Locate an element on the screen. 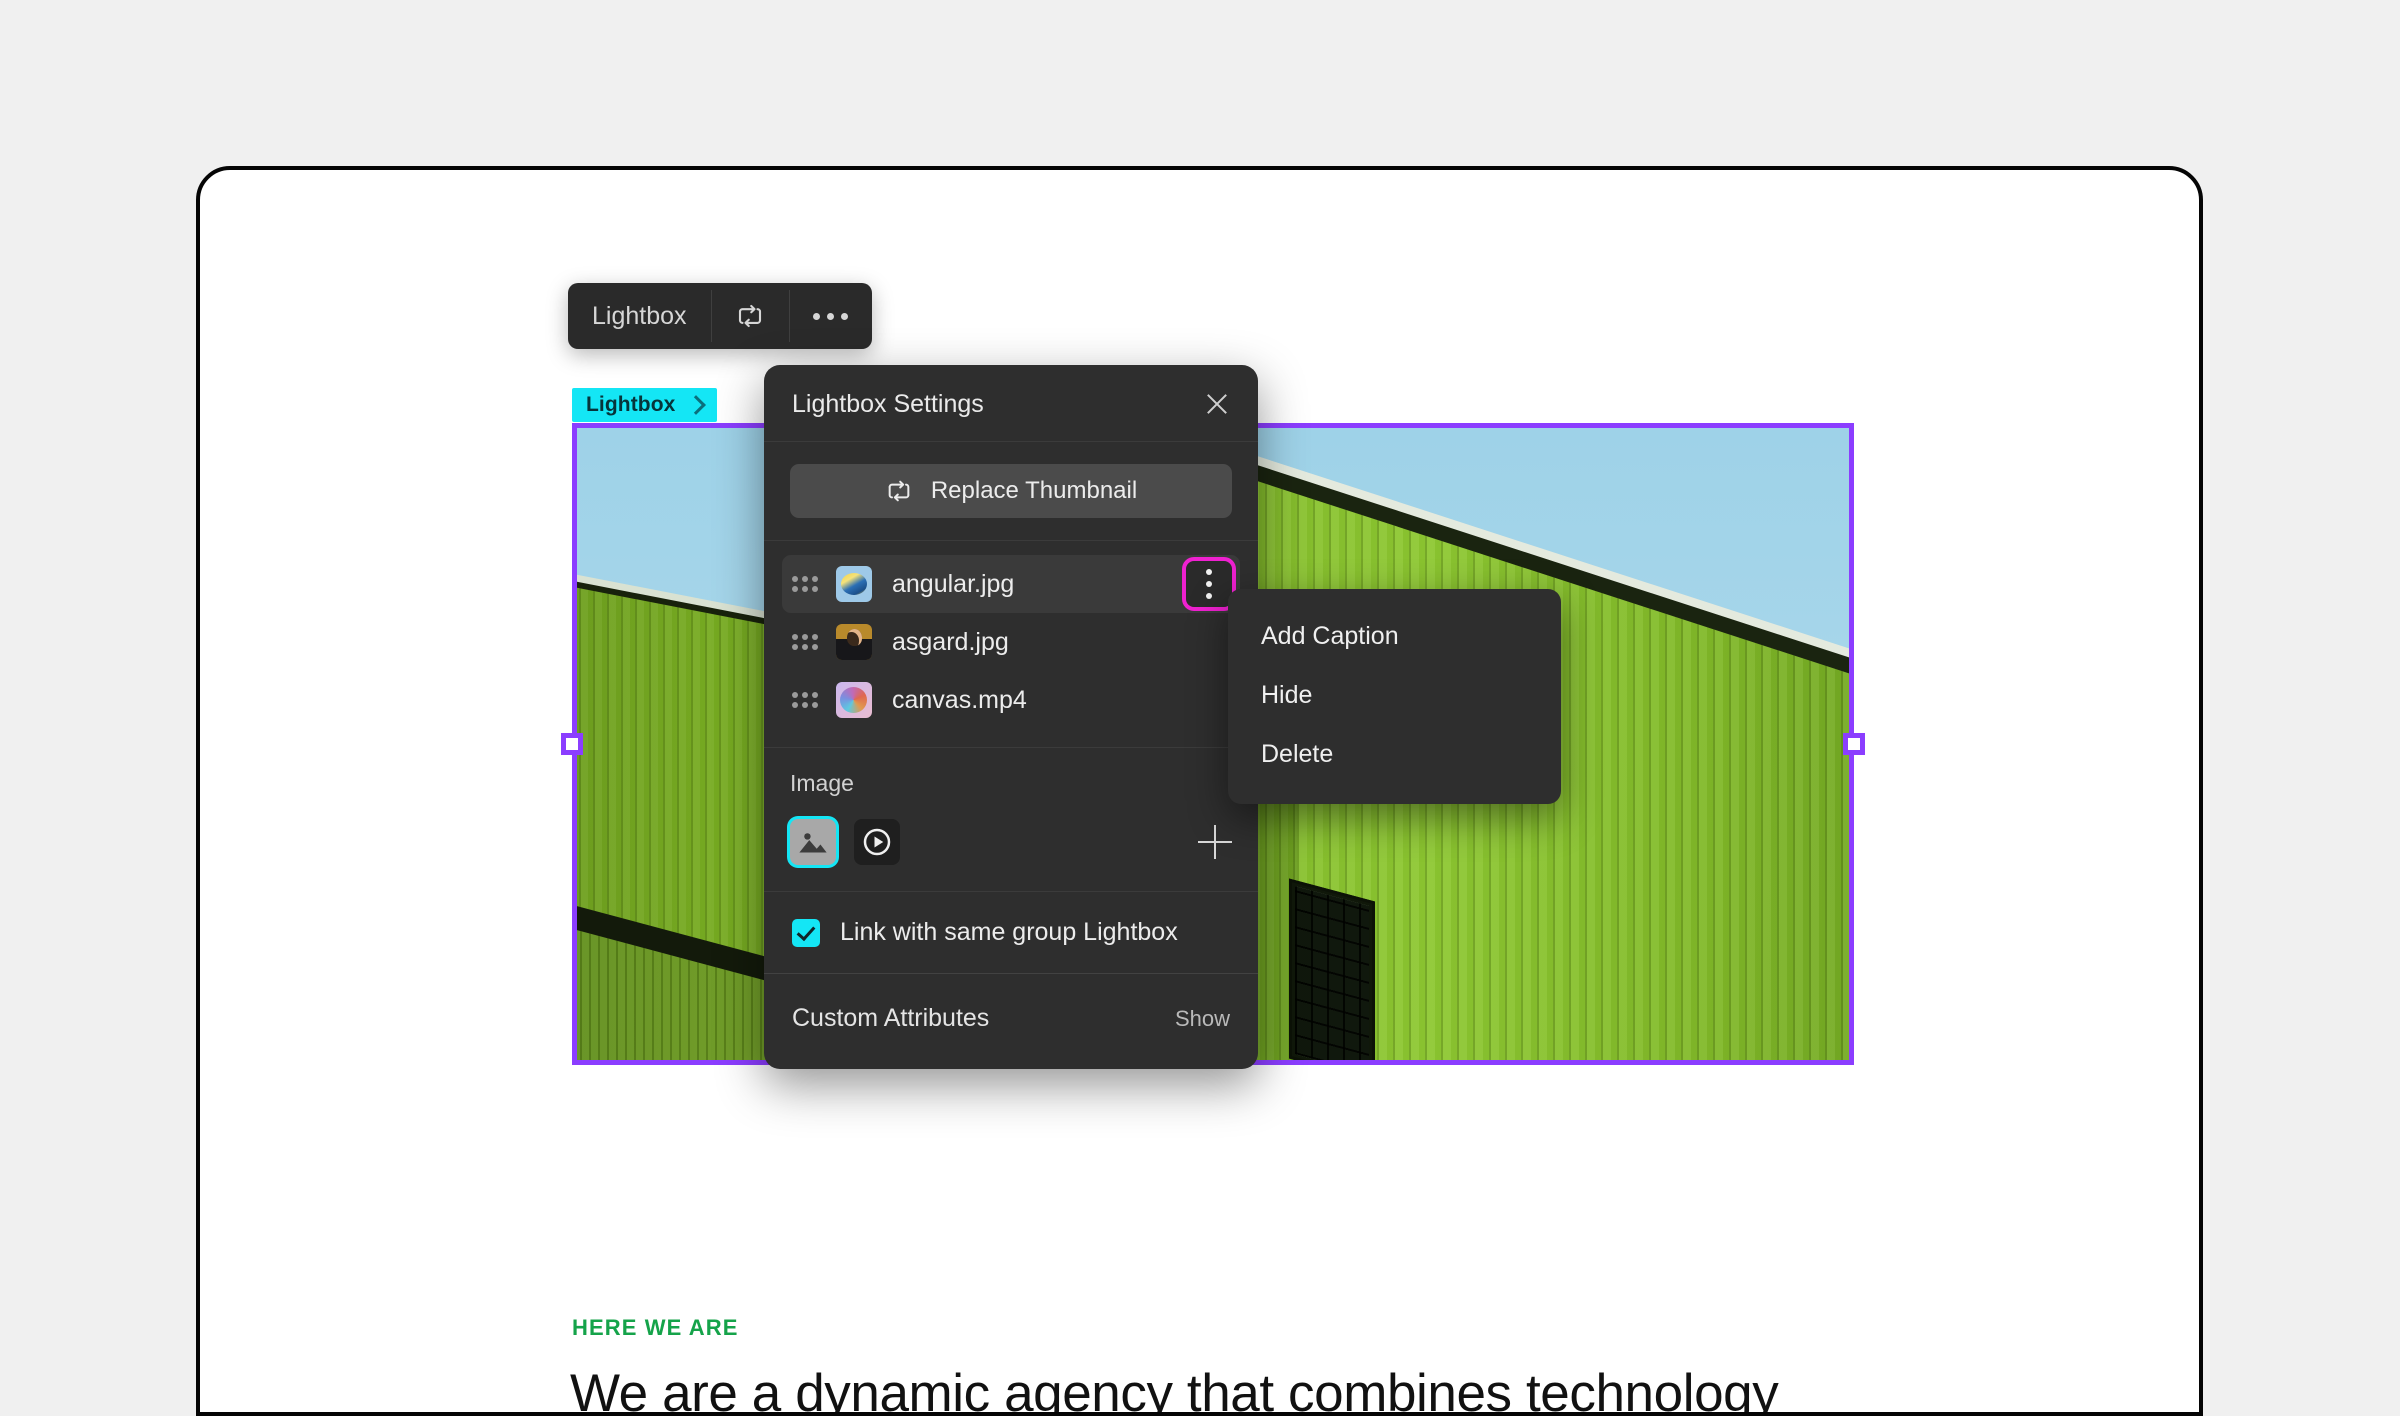  panel-title: Lightbox Settings is located at coordinates (888, 403).